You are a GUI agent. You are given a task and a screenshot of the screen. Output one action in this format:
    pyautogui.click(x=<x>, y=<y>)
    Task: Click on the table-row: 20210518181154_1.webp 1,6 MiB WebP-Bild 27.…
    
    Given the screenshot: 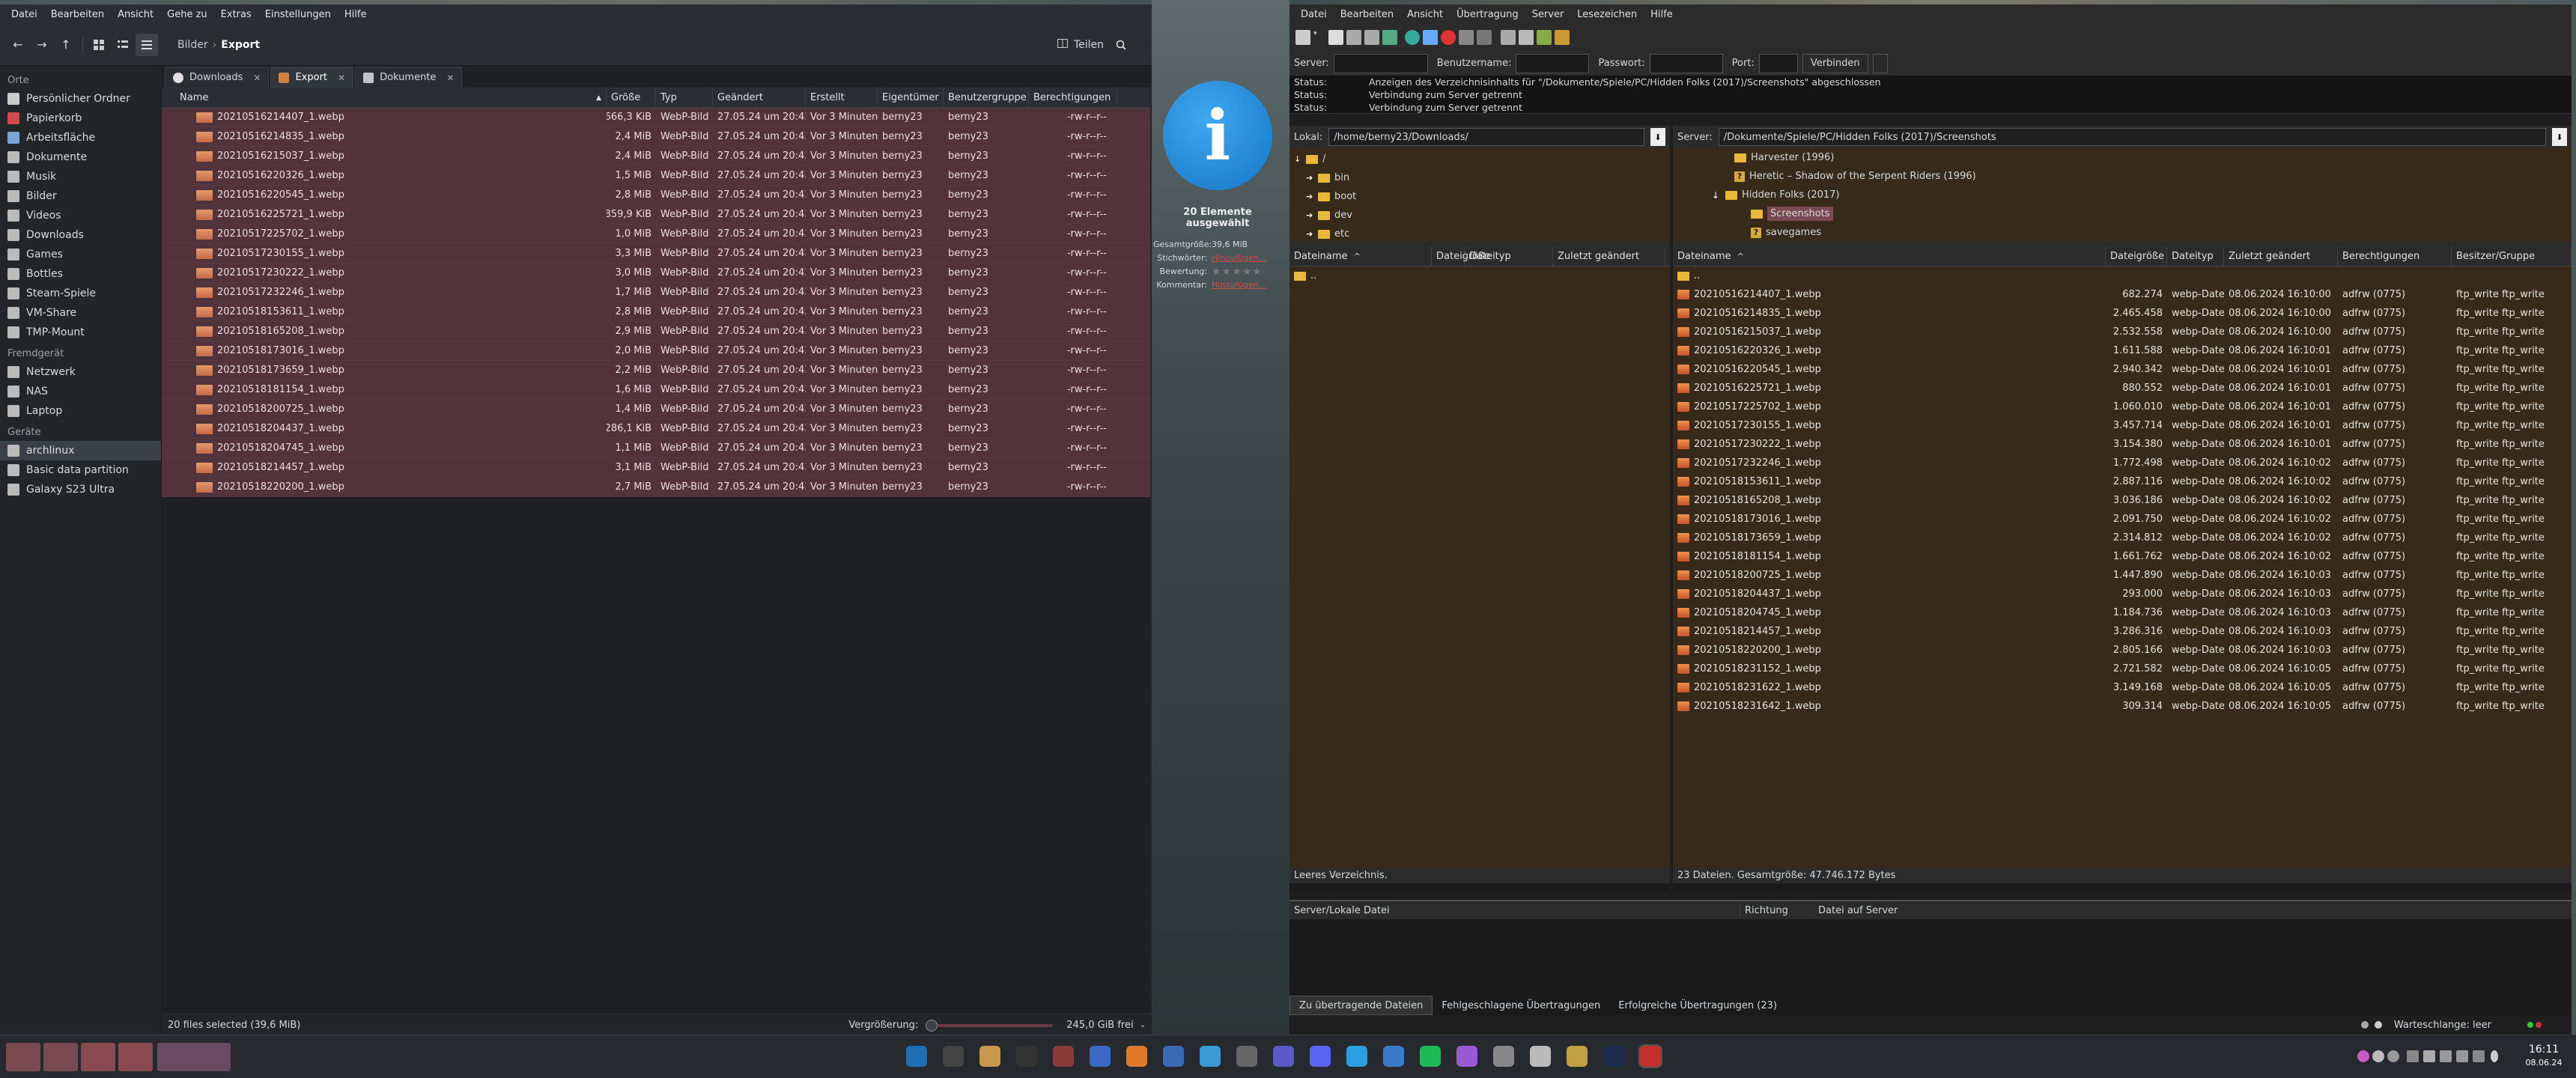 What is the action you would take?
    pyautogui.click(x=656, y=390)
    